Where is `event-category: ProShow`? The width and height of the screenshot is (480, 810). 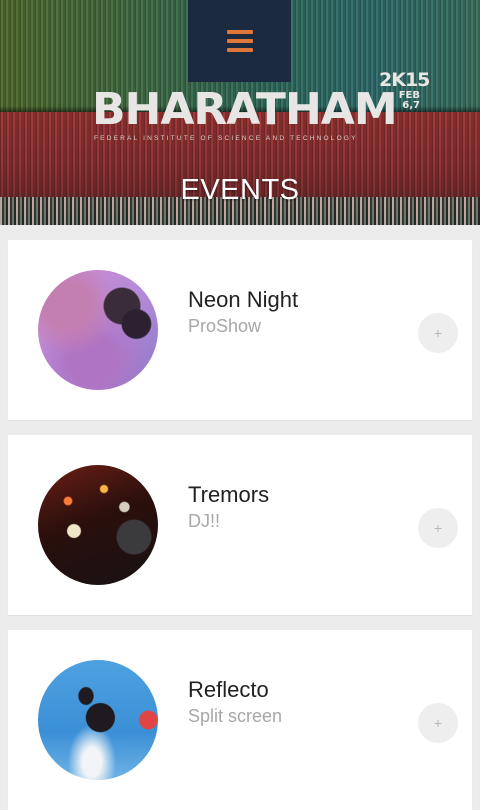 event-category: ProShow is located at coordinates (225, 326).